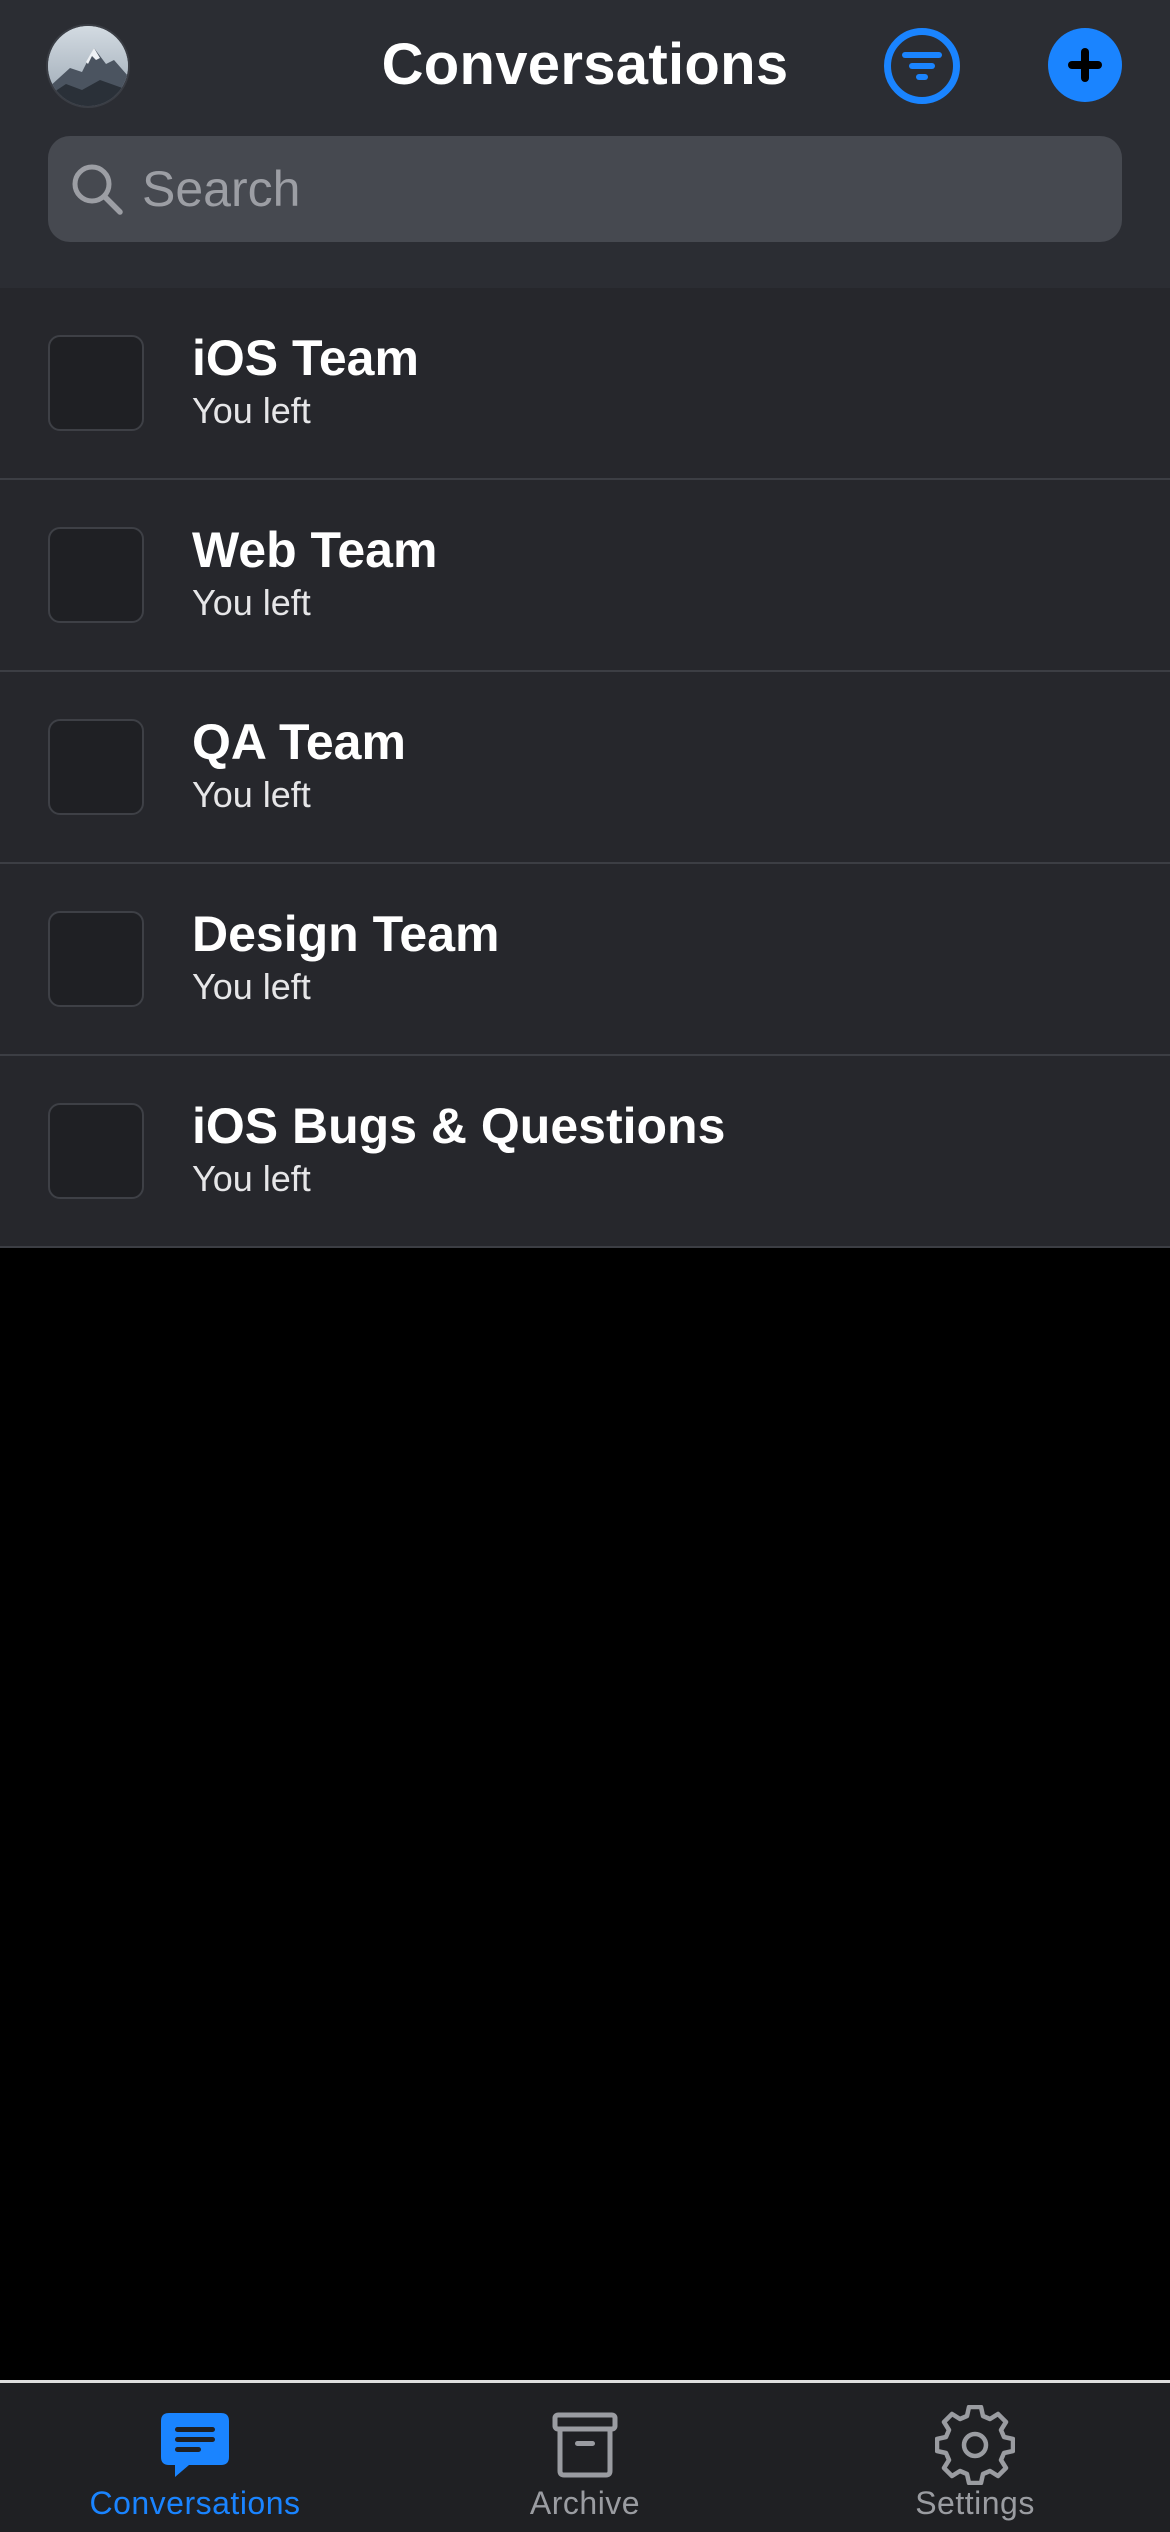 This screenshot has width=1170, height=2532. I want to click on tab-archive: Archive, so click(585, 2457).